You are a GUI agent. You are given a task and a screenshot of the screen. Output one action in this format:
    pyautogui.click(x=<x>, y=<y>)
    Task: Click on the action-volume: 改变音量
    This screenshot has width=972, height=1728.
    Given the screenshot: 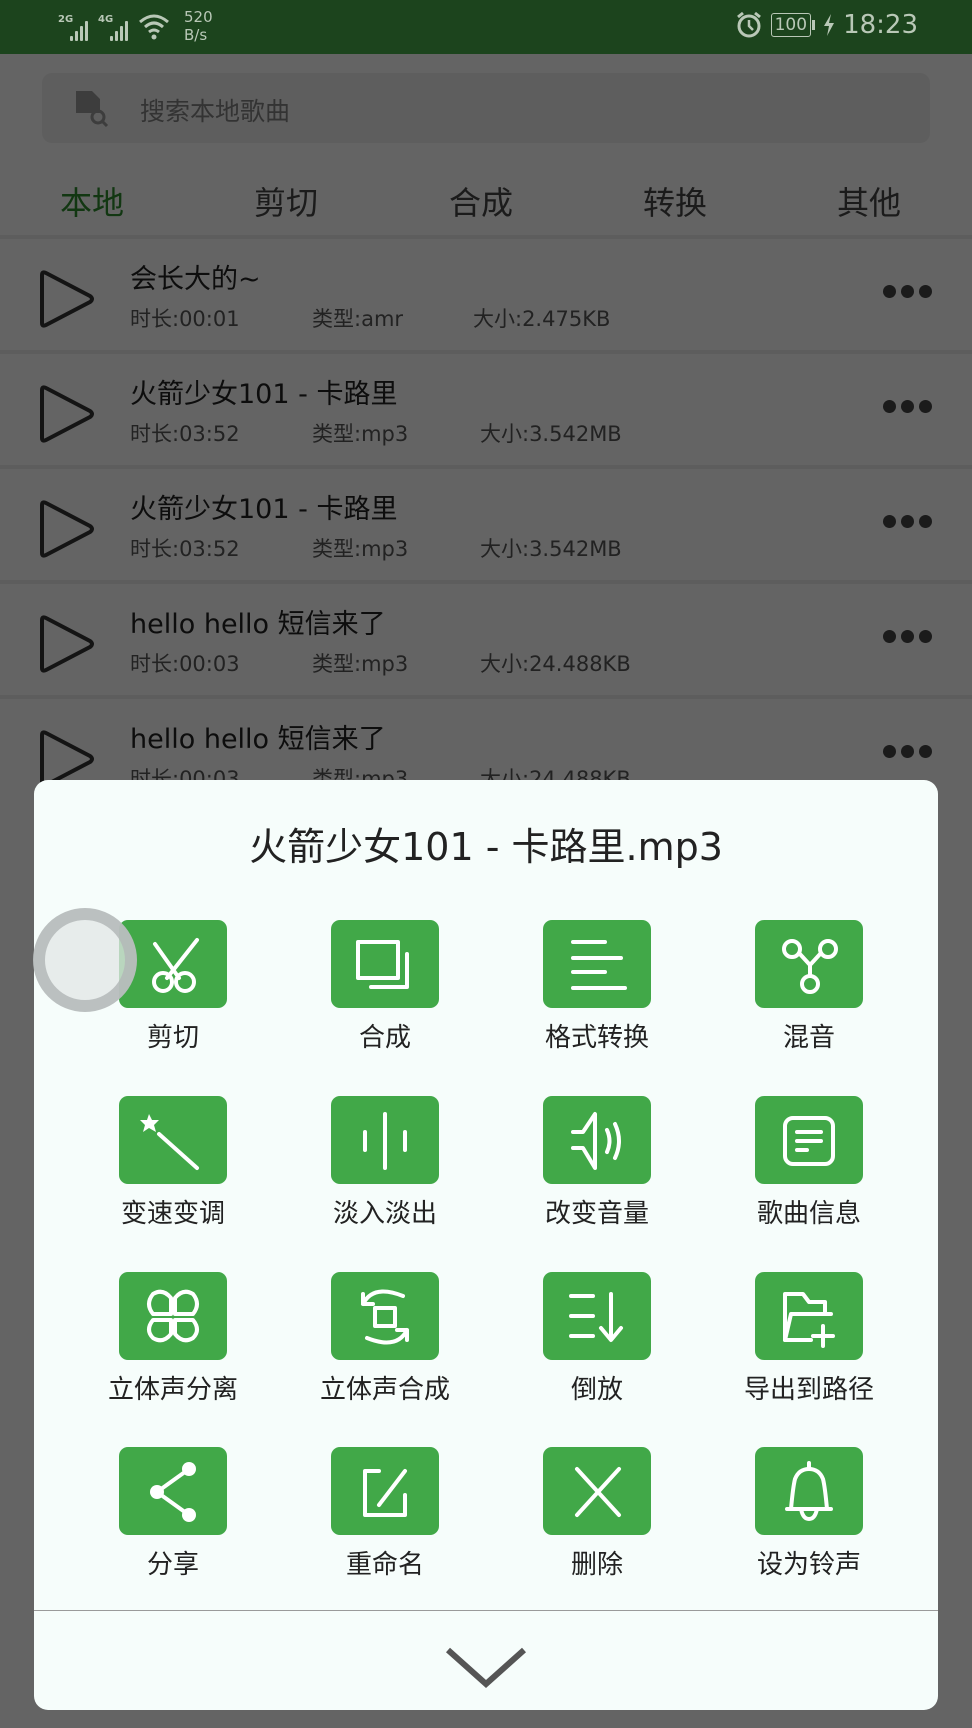 What is the action you would take?
    pyautogui.click(x=597, y=1166)
    